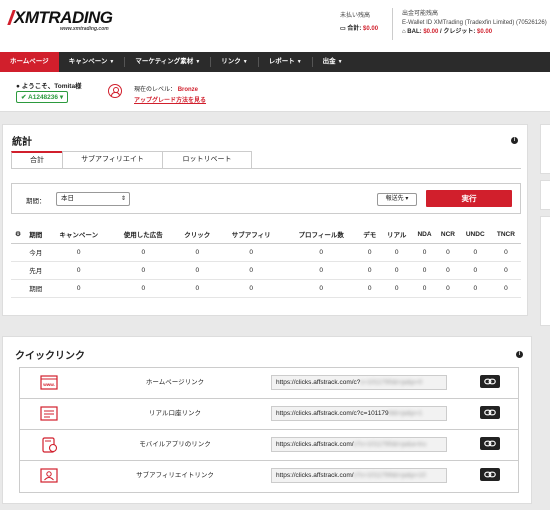 This screenshot has height=510, width=550. I want to click on column-header: キャンペーン, so click(78, 235).